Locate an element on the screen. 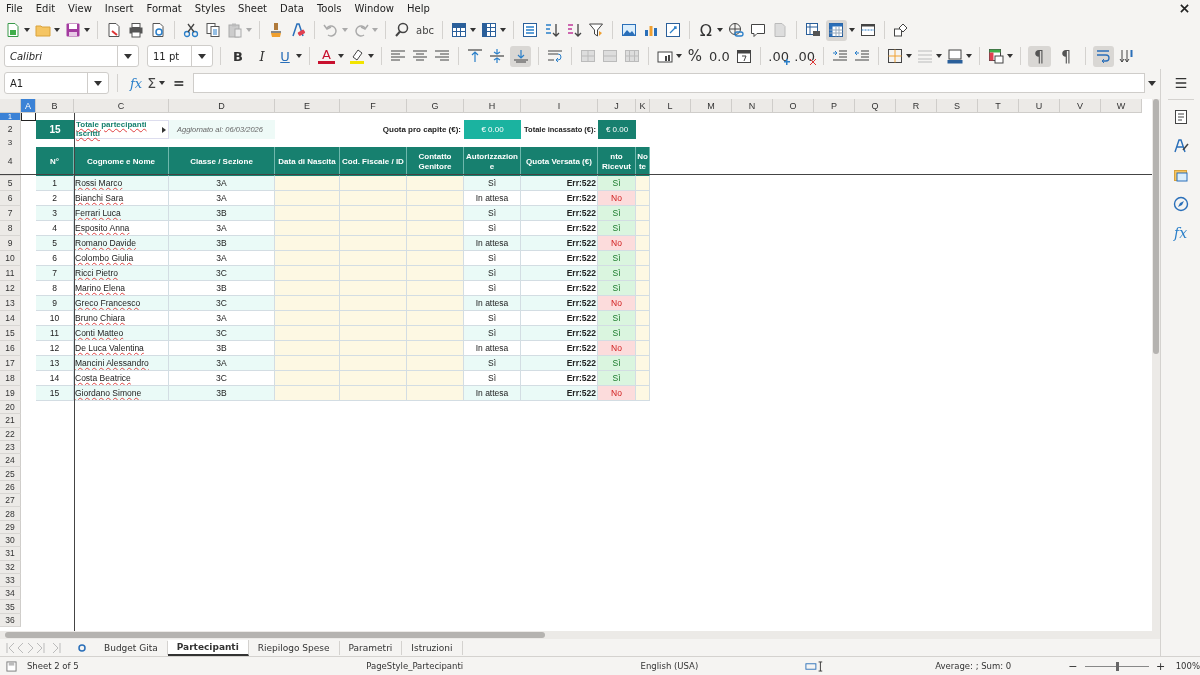  add-decimal-button: .00 is located at coordinates (778, 56).